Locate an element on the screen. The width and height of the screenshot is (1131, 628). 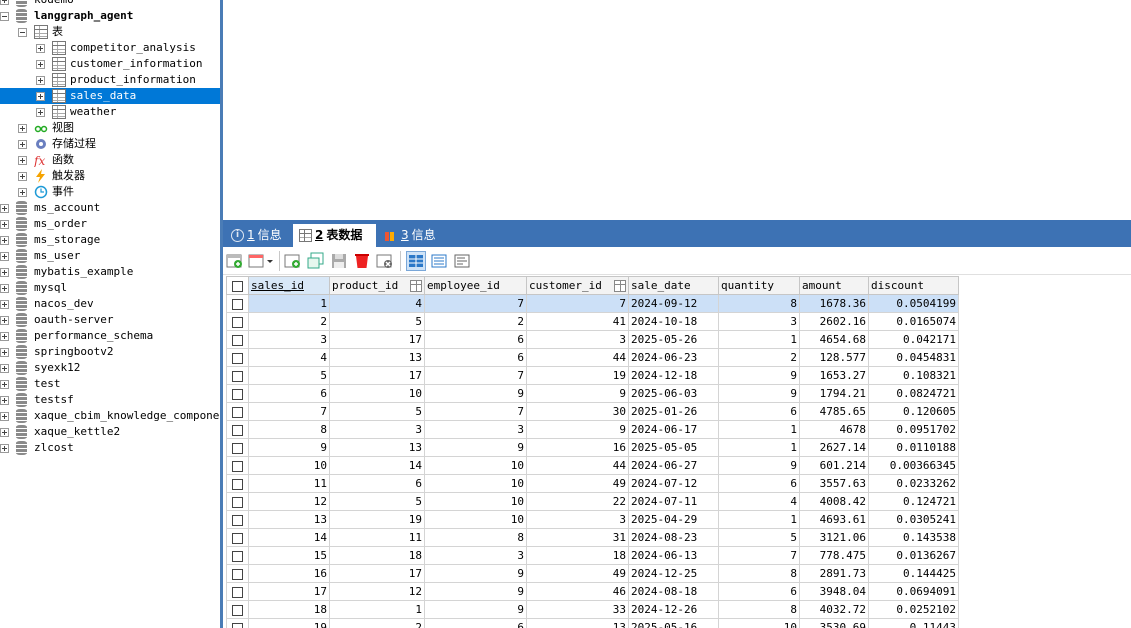
tree-item: nacos_dev is located at coordinates (110, 304).